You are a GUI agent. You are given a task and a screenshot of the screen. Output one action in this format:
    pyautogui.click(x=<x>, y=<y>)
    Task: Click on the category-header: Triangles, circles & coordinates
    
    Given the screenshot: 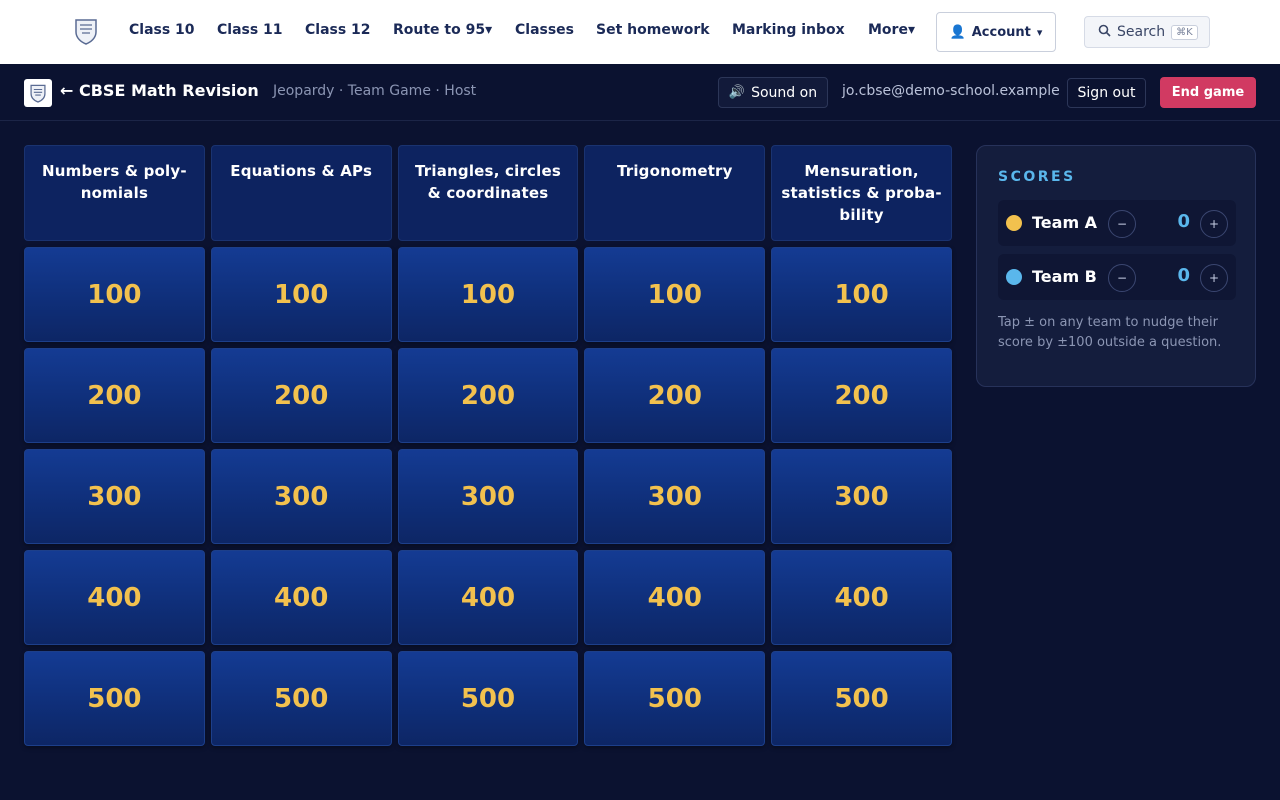 What is the action you would take?
    pyautogui.click(x=488, y=193)
    